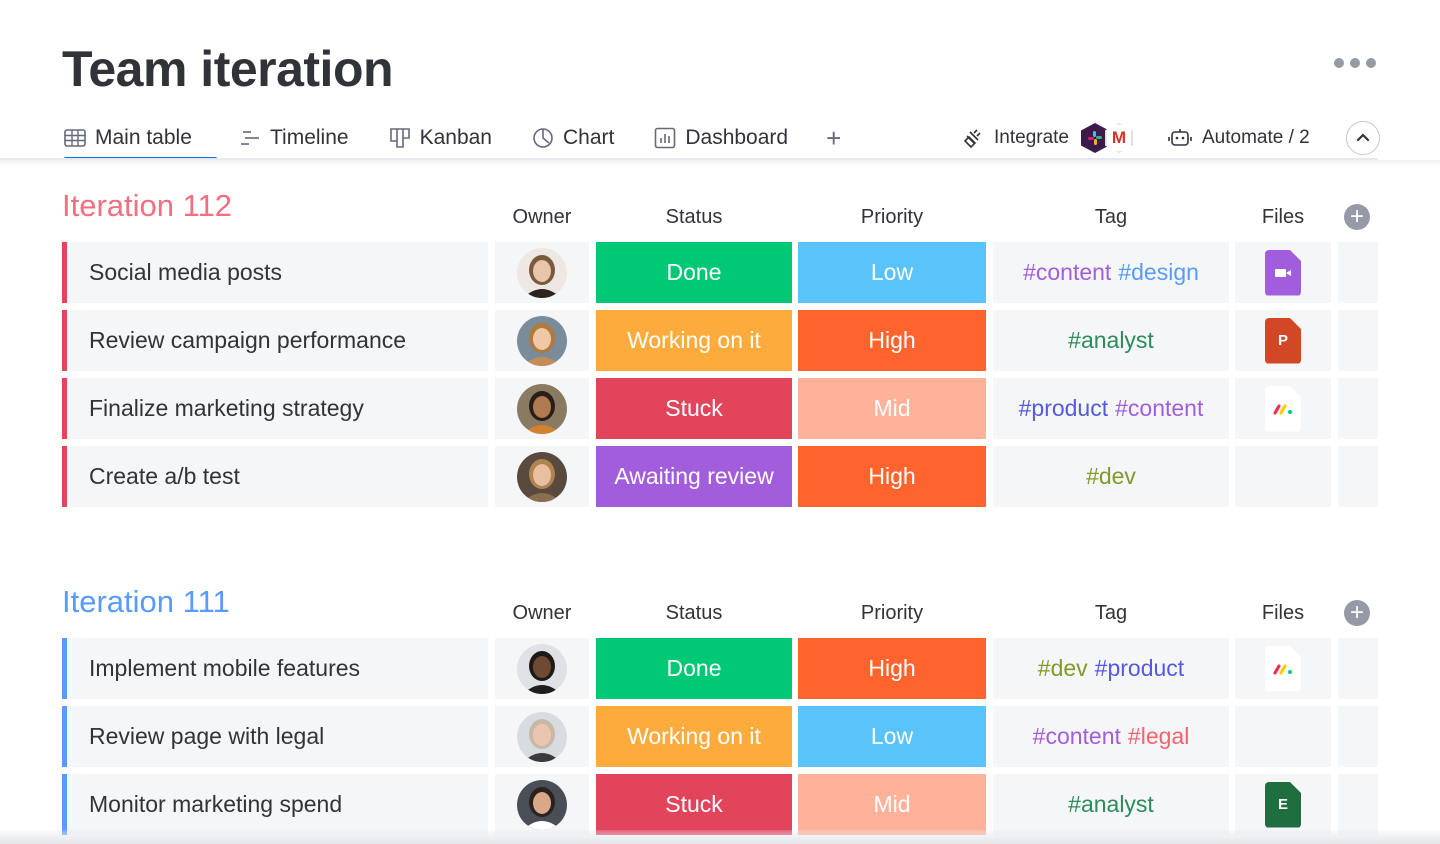 The height and width of the screenshot is (844, 1440). I want to click on priority-label: High, so click(892, 668).